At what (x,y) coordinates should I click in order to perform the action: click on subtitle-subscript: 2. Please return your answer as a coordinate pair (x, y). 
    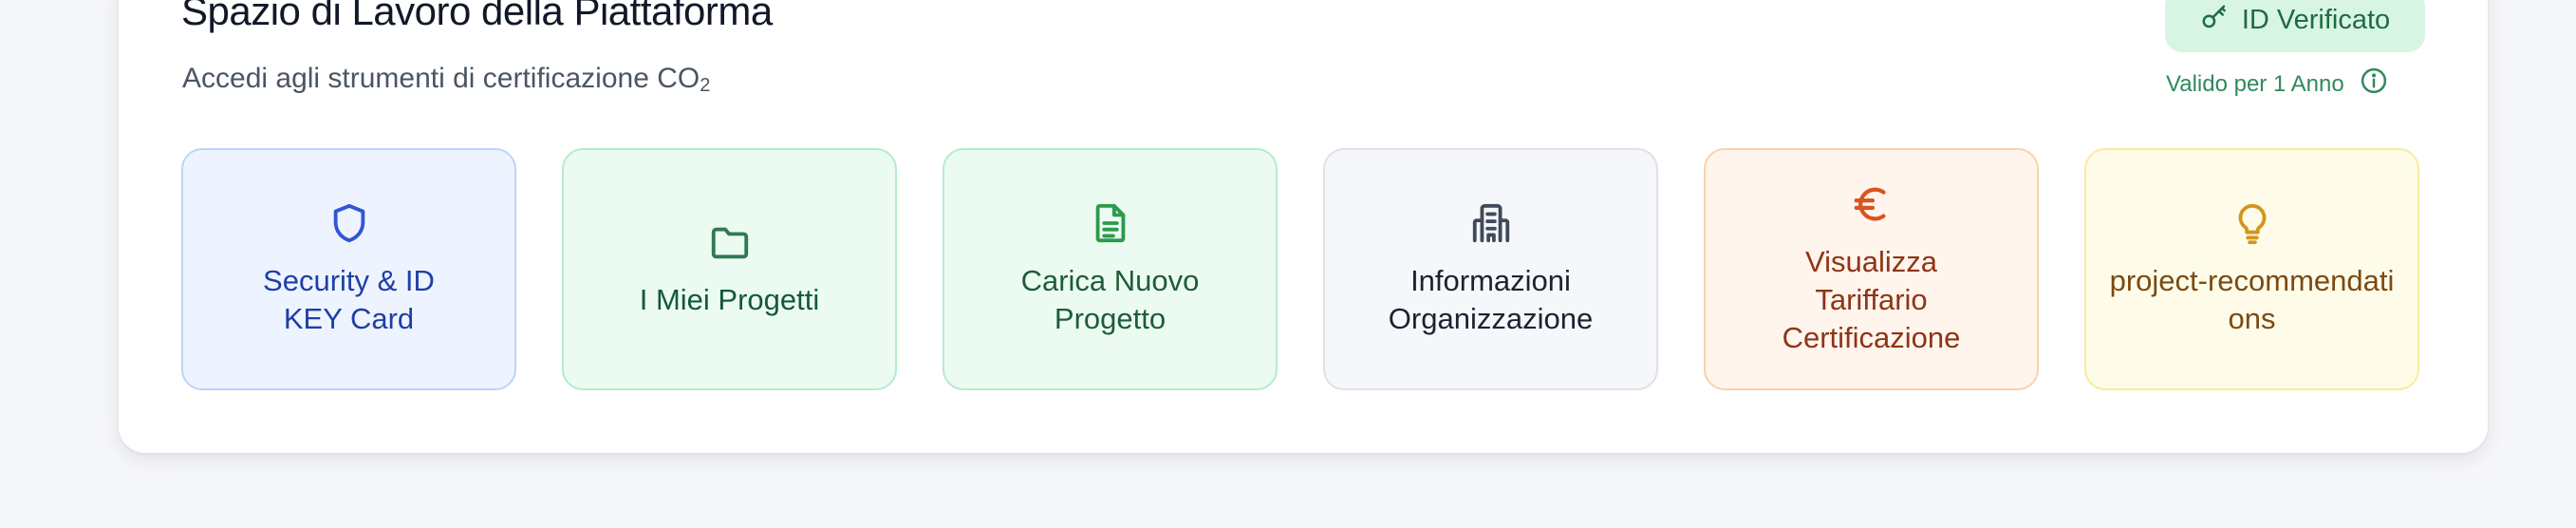
    Looking at the image, I should click on (705, 85).